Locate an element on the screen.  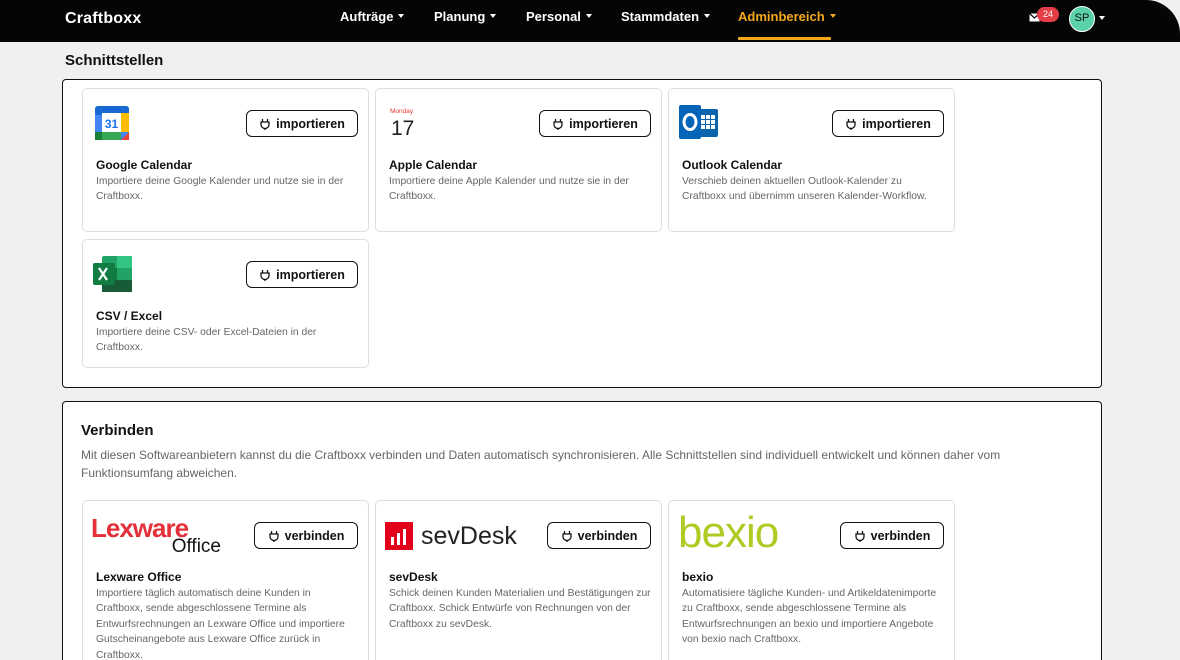
notification-badge: 24 is located at coordinates (1048, 14).